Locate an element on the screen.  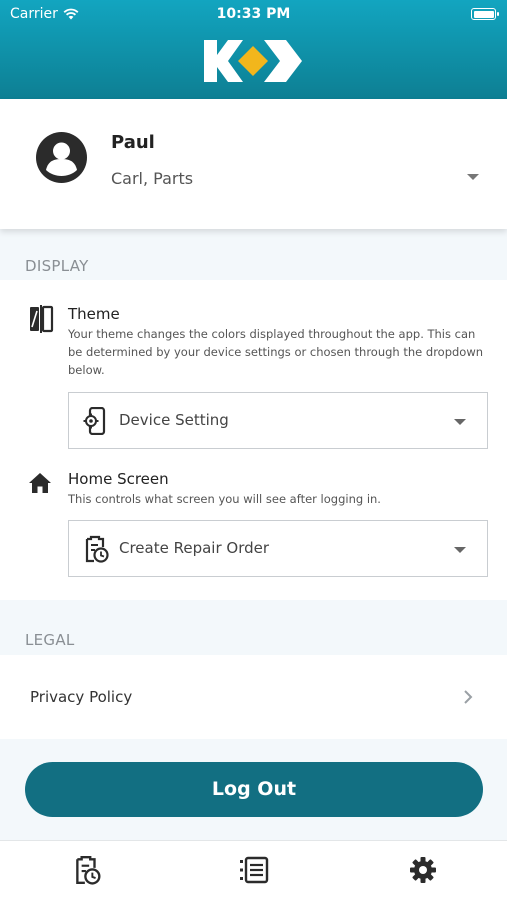
kd-logo is located at coordinates (253, 61).